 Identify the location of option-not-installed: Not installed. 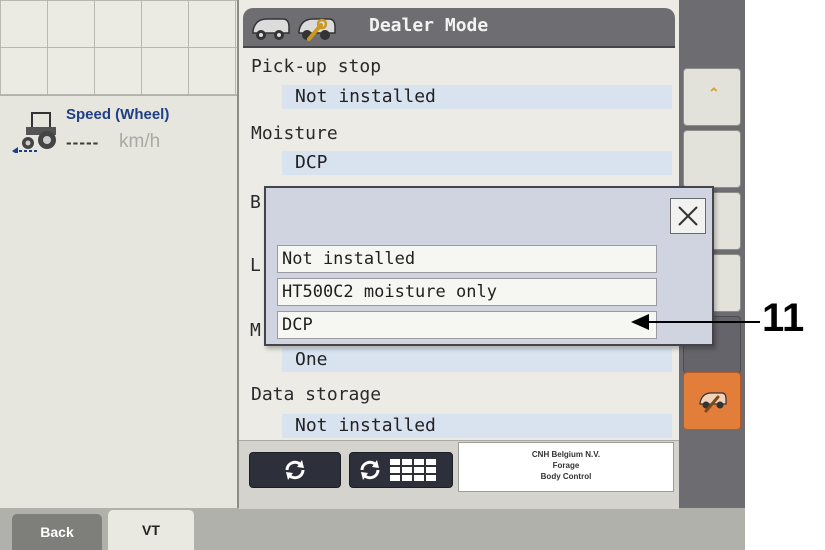
(467, 259).